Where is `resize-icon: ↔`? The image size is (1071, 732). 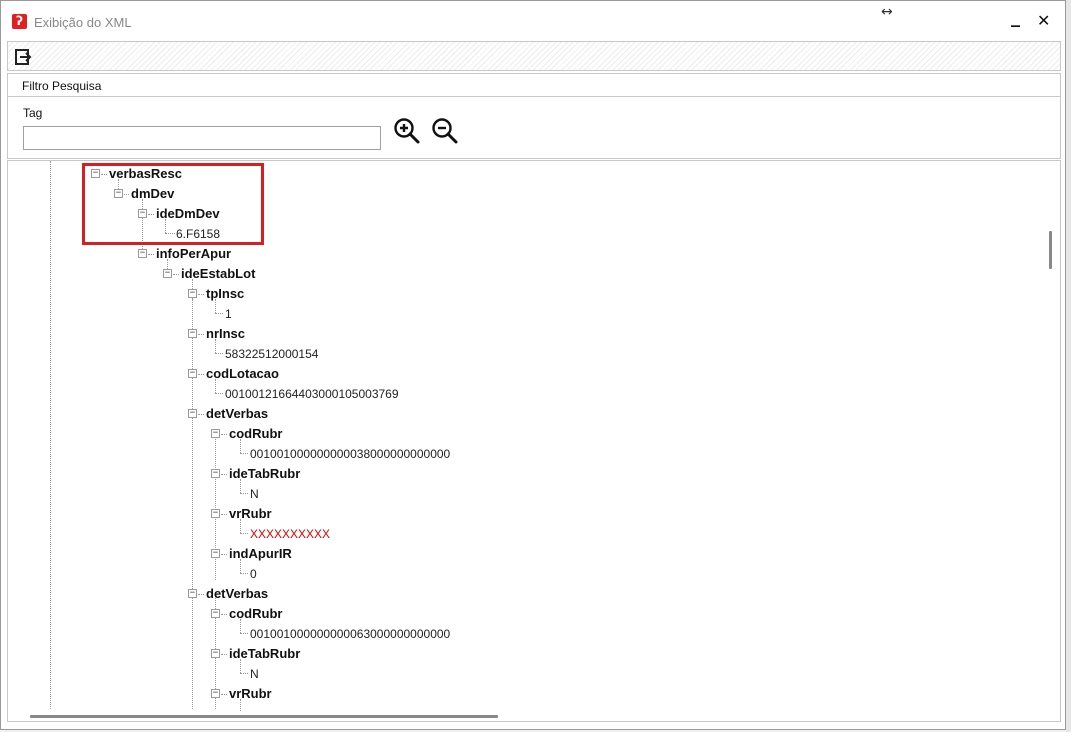 resize-icon: ↔ is located at coordinates (887, 12).